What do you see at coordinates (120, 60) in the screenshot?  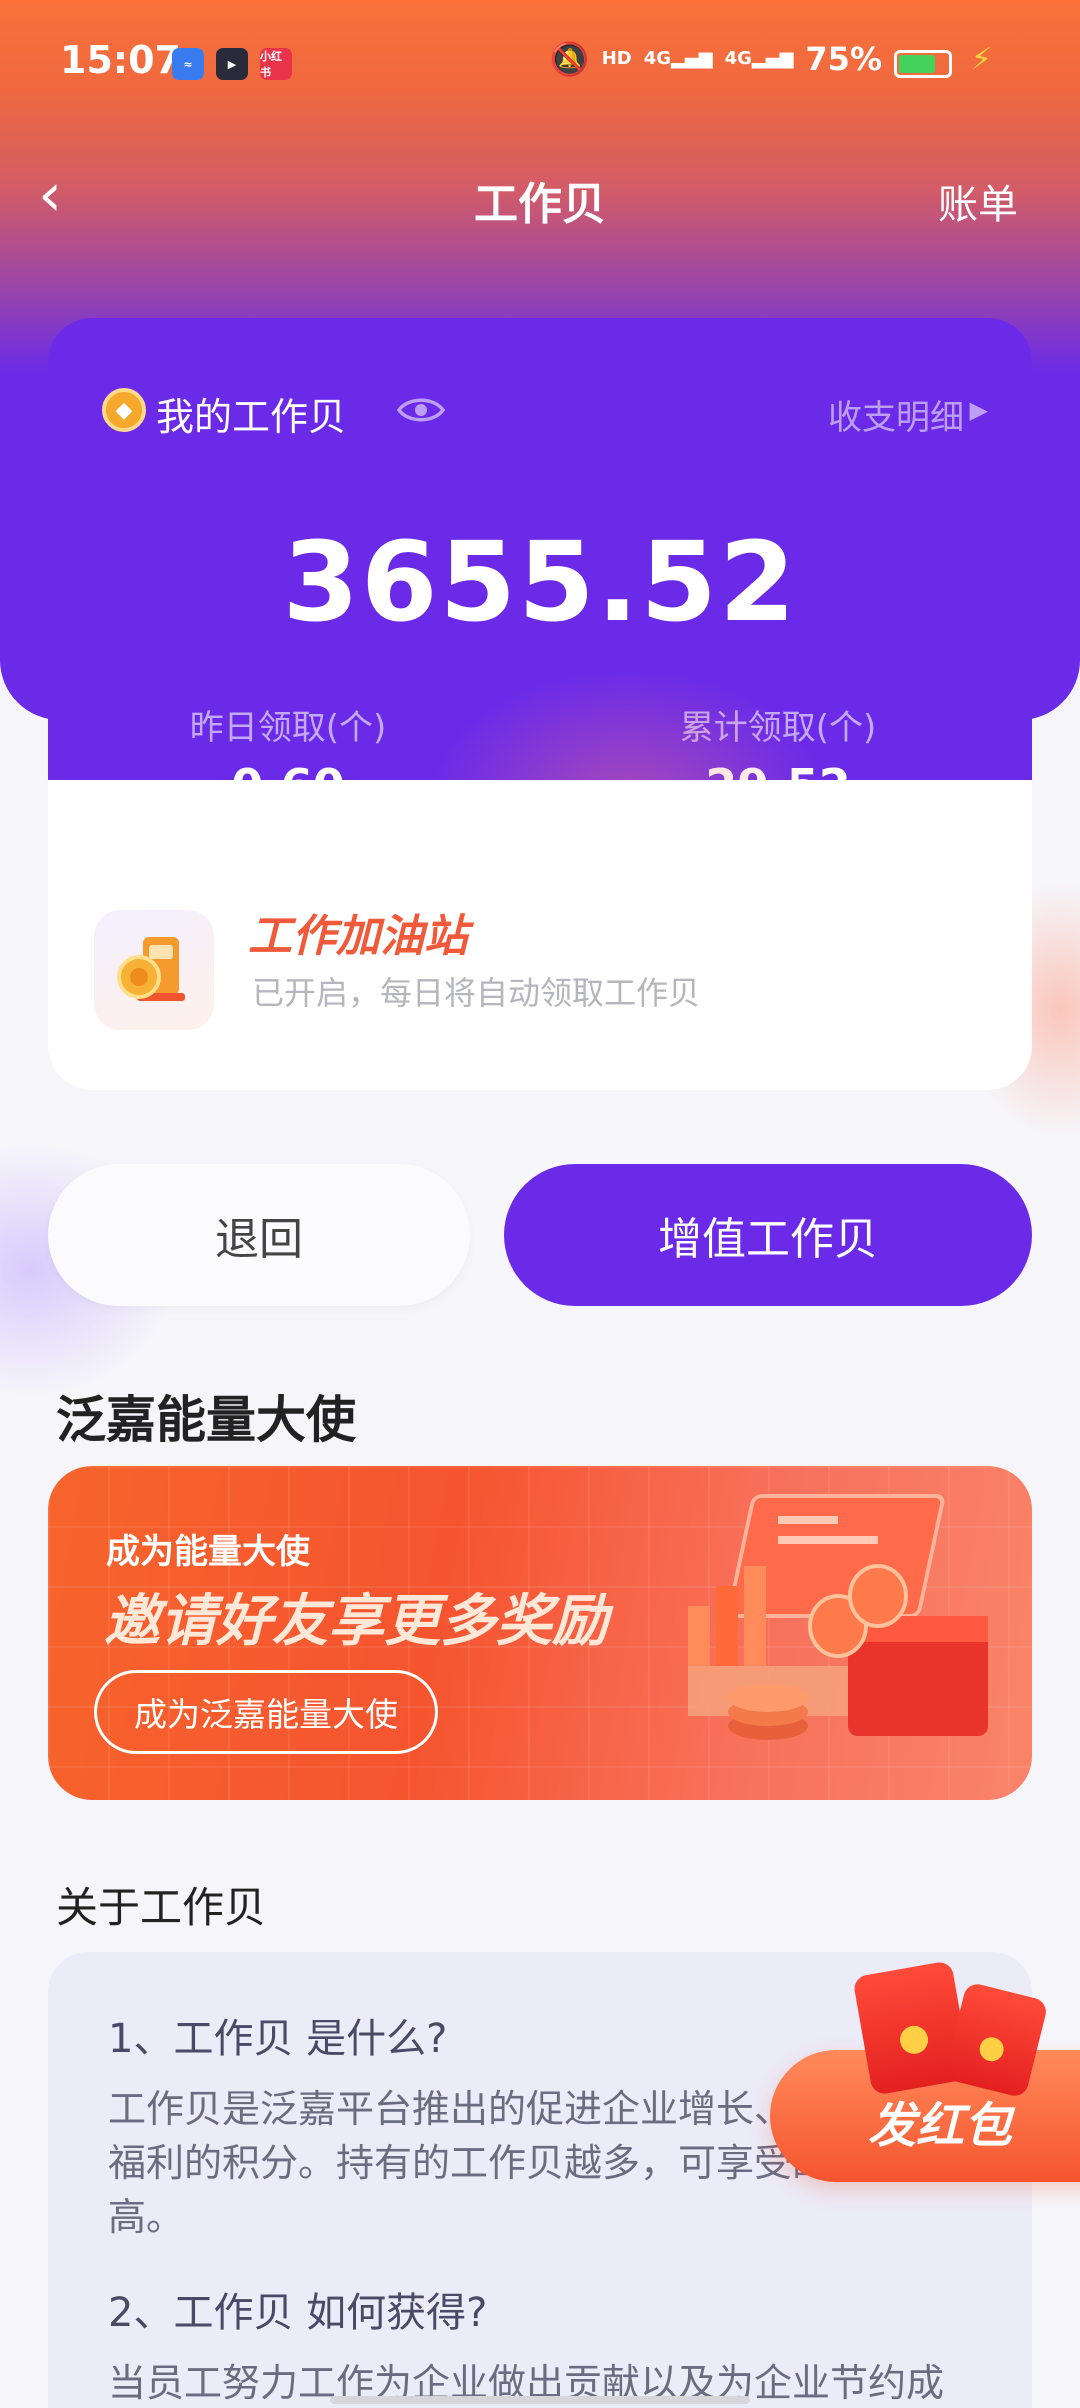 I see `status-time: 15:07` at bounding box center [120, 60].